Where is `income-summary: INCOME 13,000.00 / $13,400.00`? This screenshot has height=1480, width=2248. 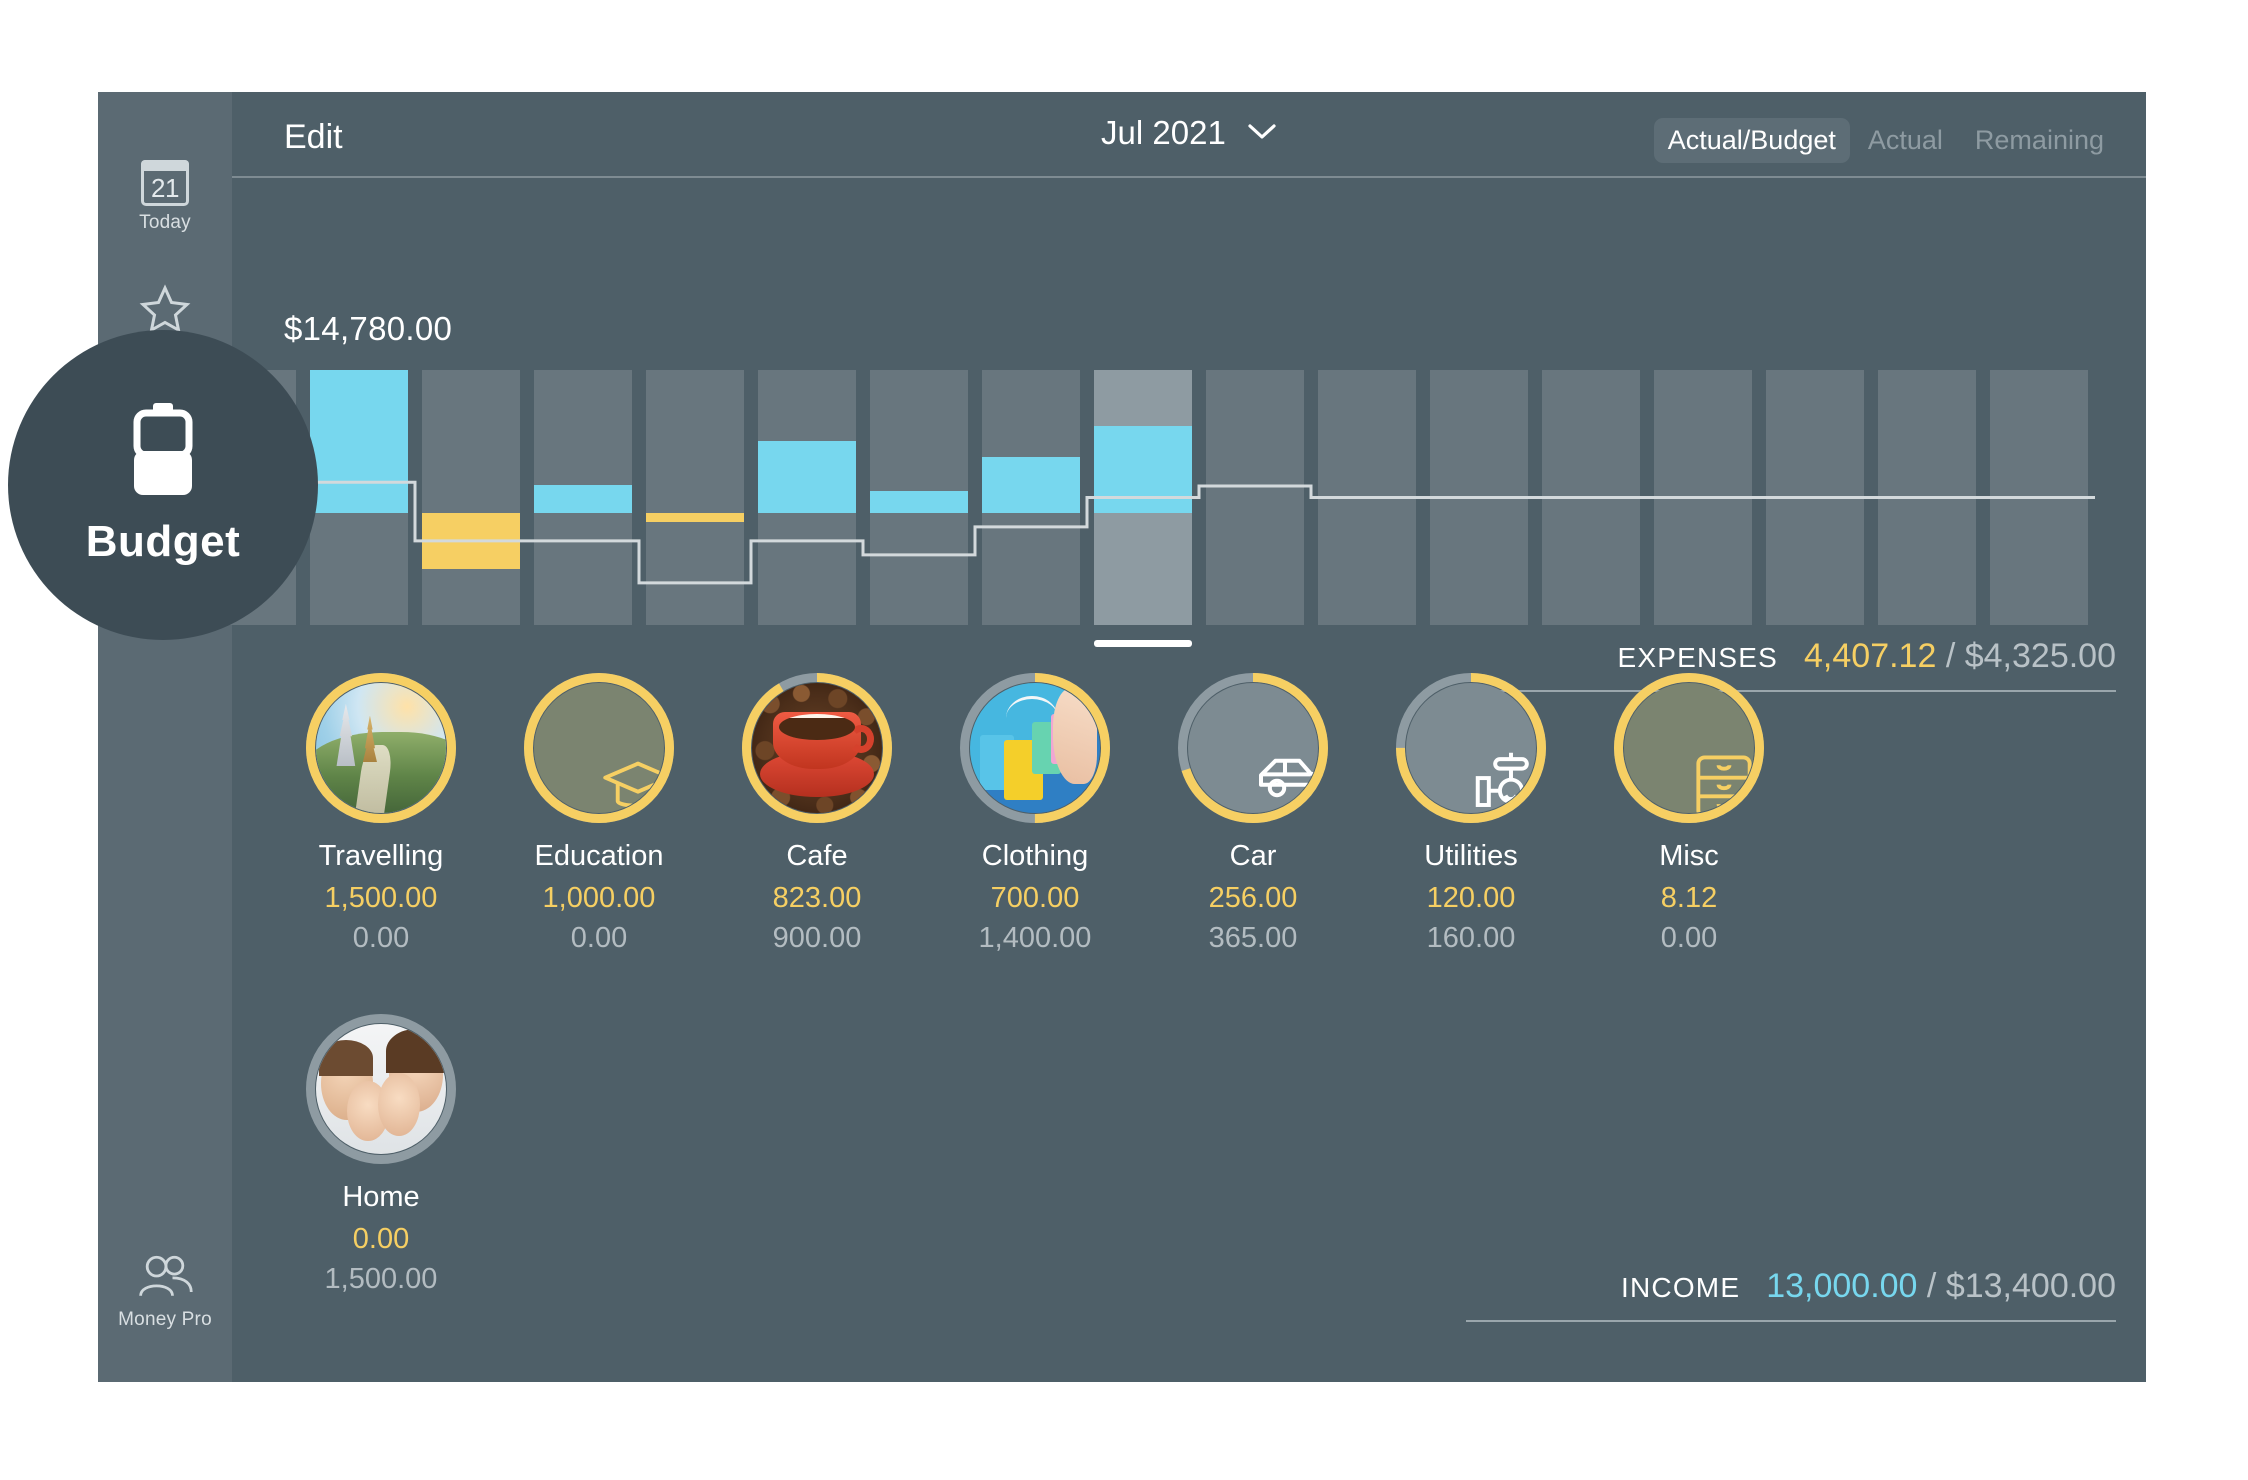
income-summary: INCOME 13,000.00 / $13,400.00 is located at coordinates (1791, 1294).